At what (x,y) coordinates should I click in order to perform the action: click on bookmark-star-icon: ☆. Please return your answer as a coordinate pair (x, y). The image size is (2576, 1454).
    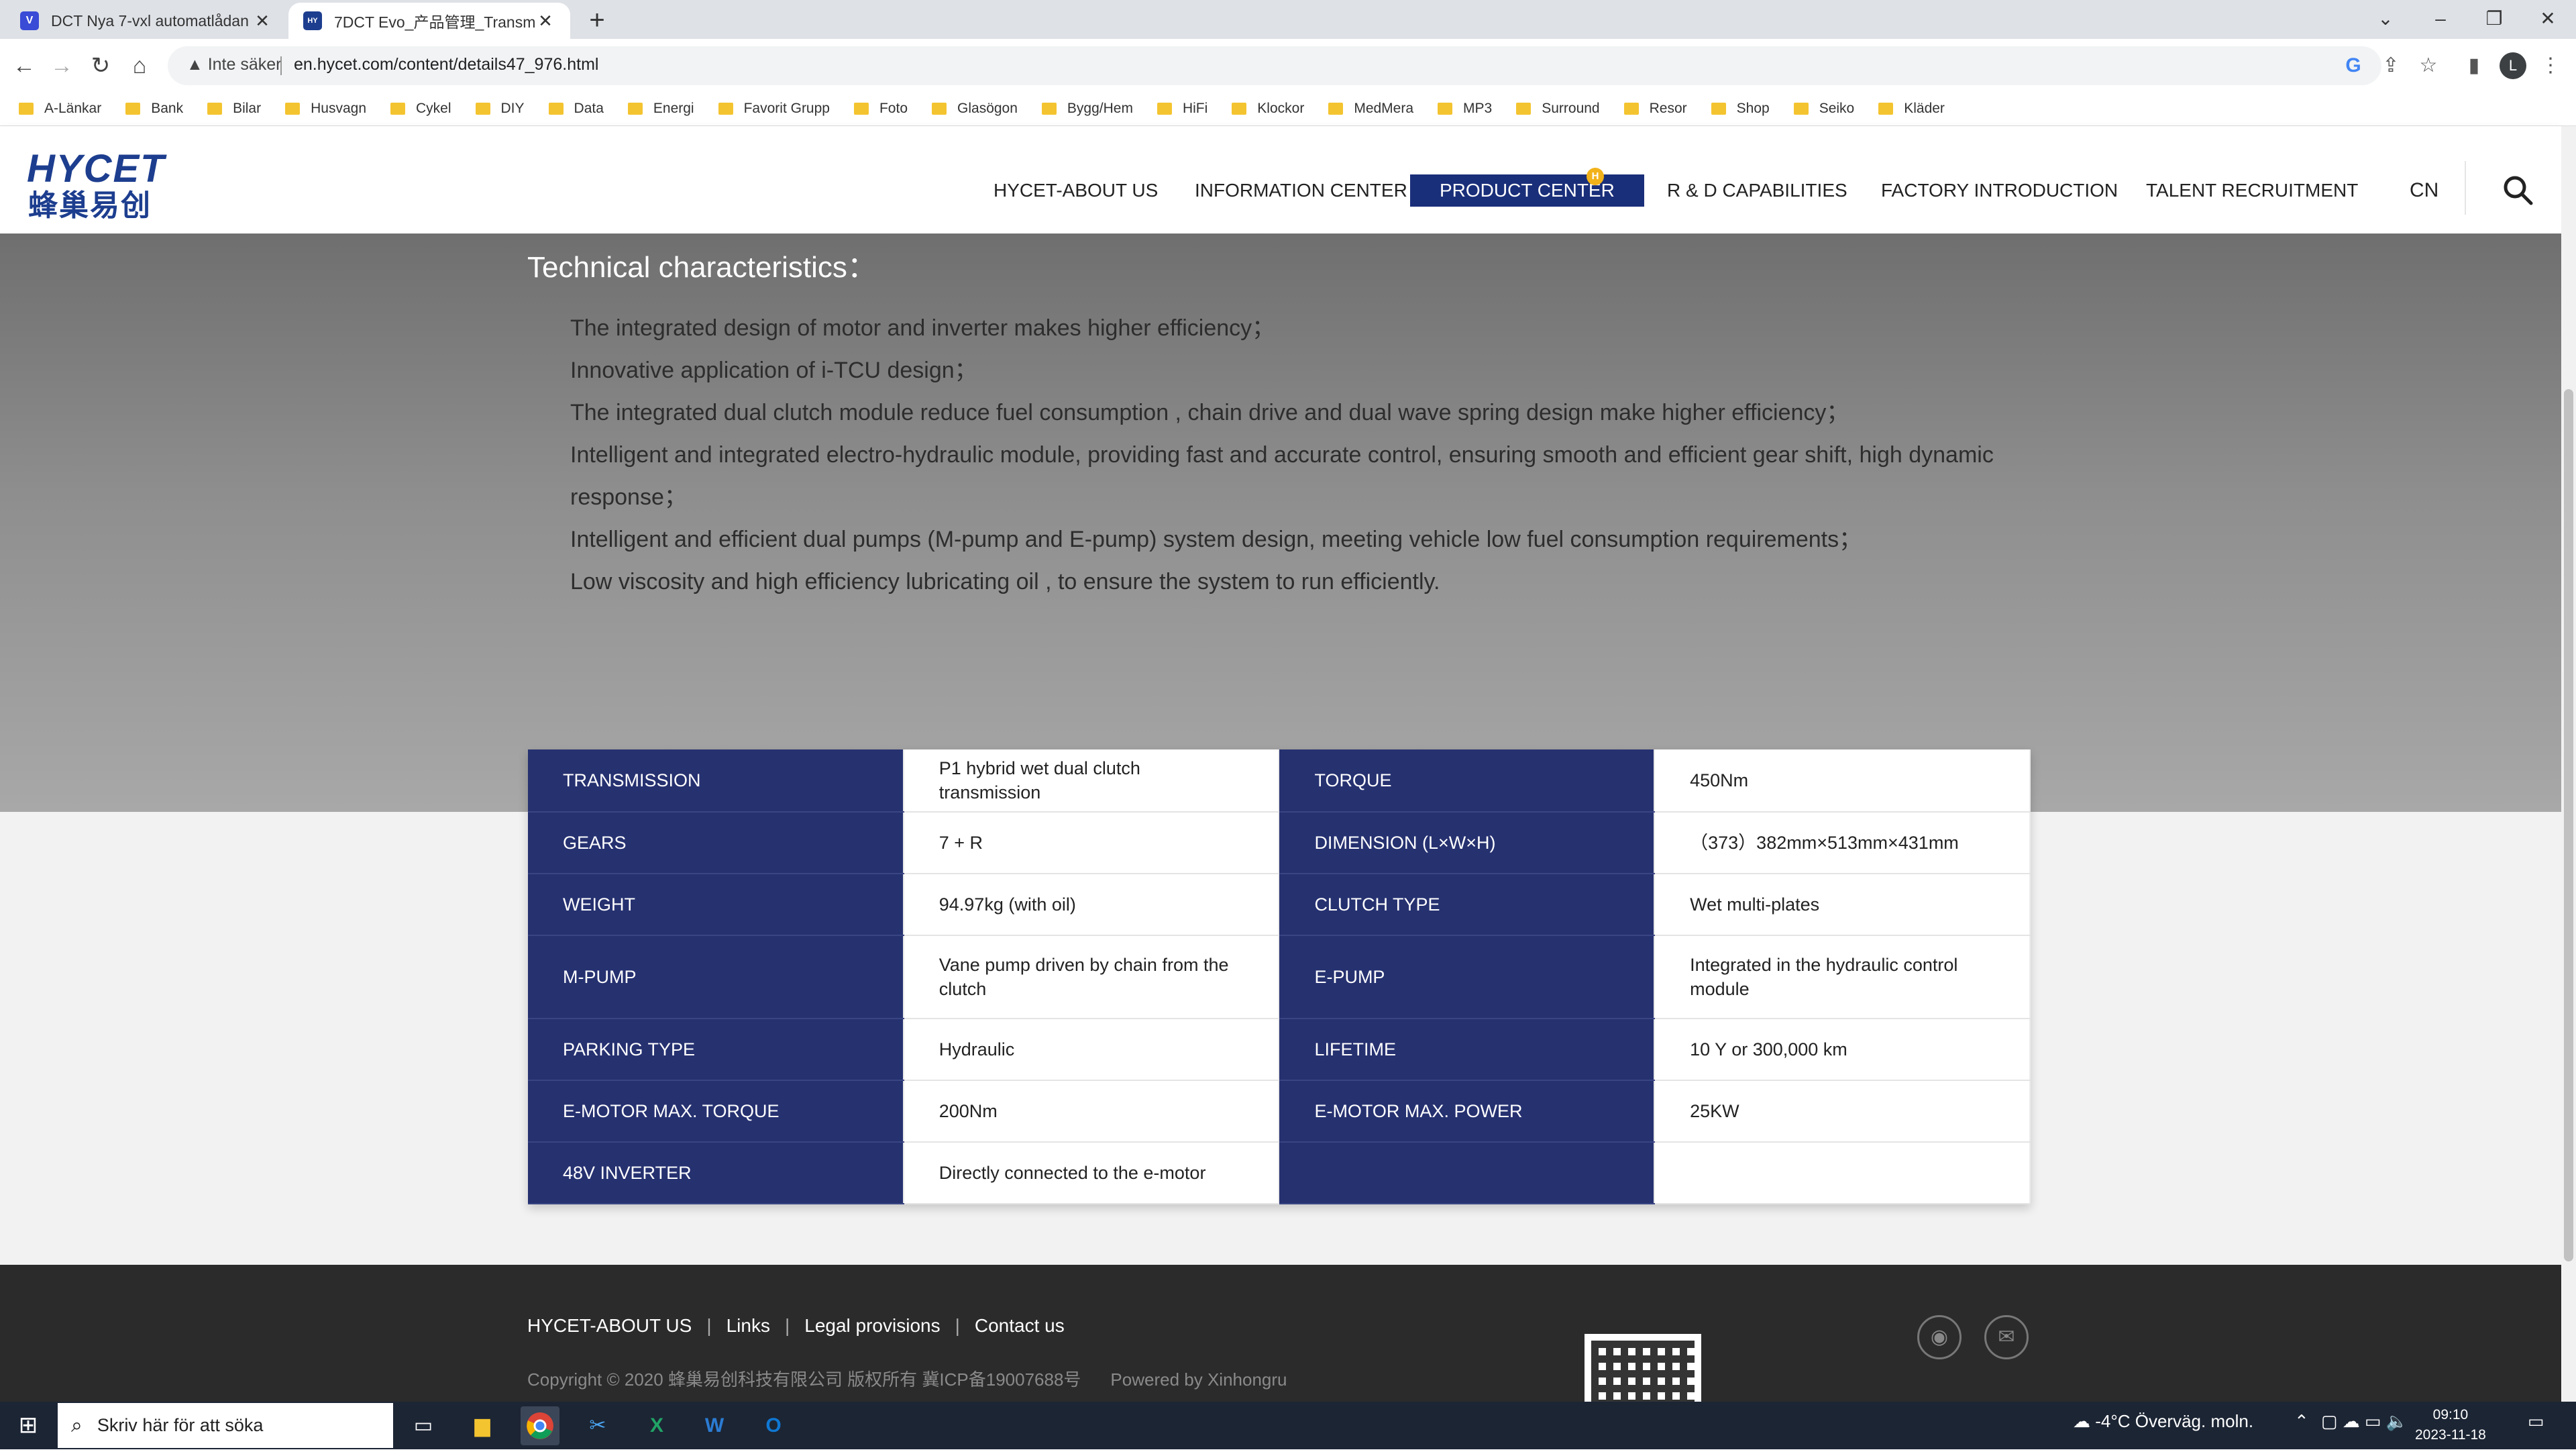
    Looking at the image, I should click on (2428, 66).